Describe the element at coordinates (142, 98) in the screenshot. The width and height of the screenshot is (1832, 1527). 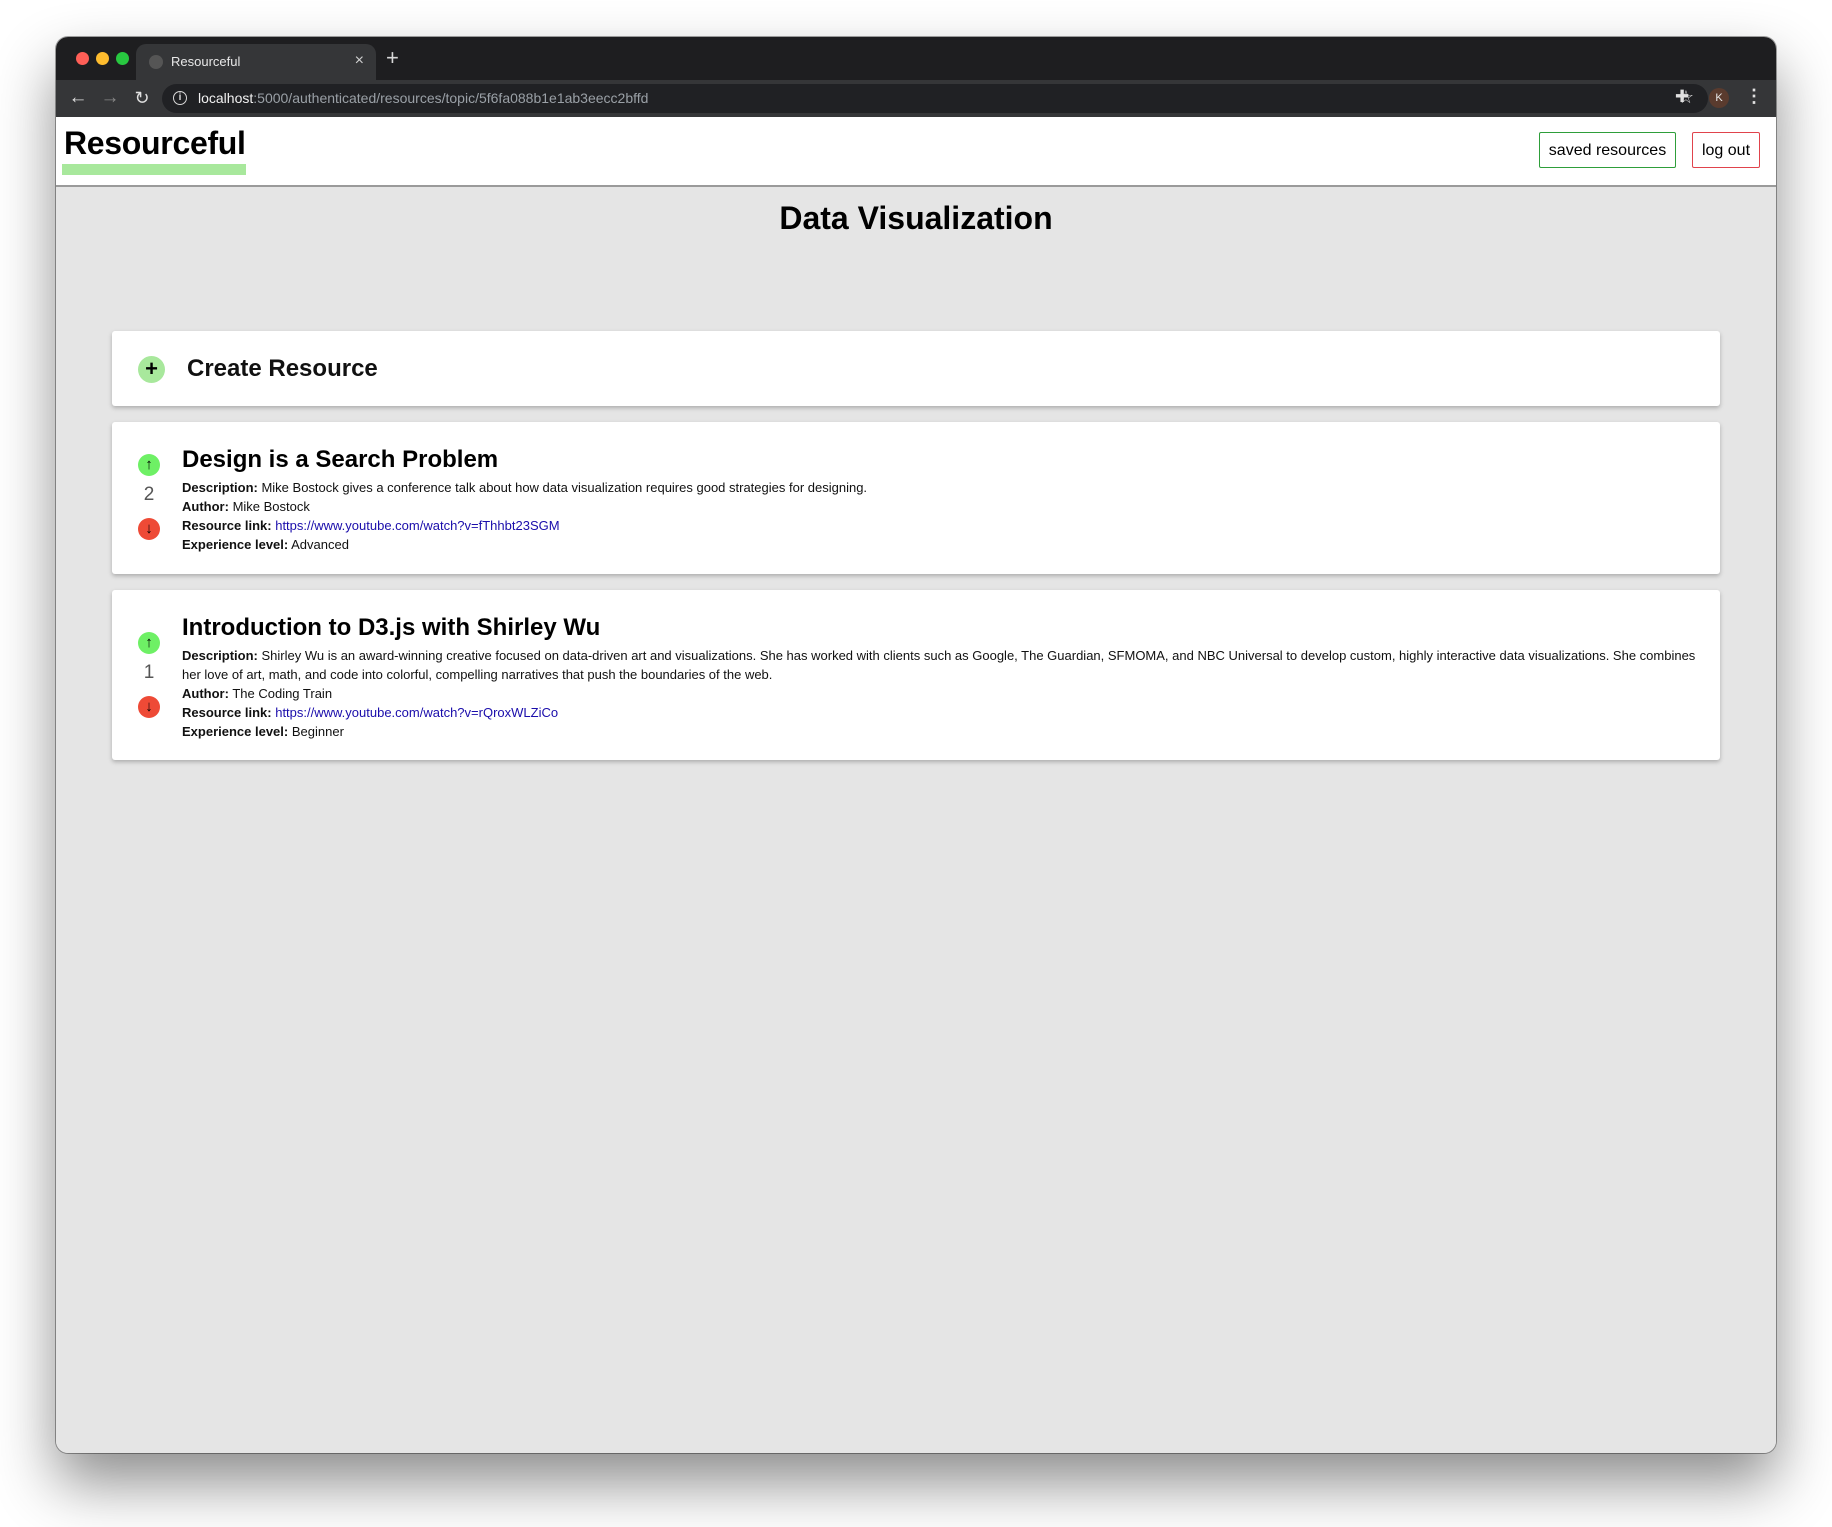
I see `reload-icon: ↻` at that location.